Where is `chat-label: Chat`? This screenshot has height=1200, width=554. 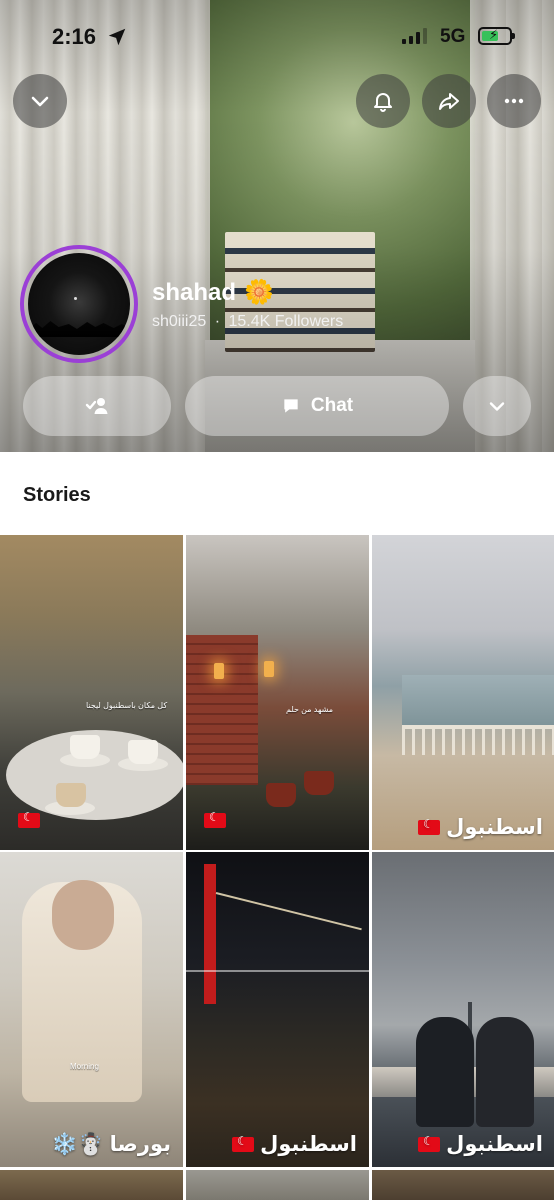
chat-label: Chat is located at coordinates (332, 405).